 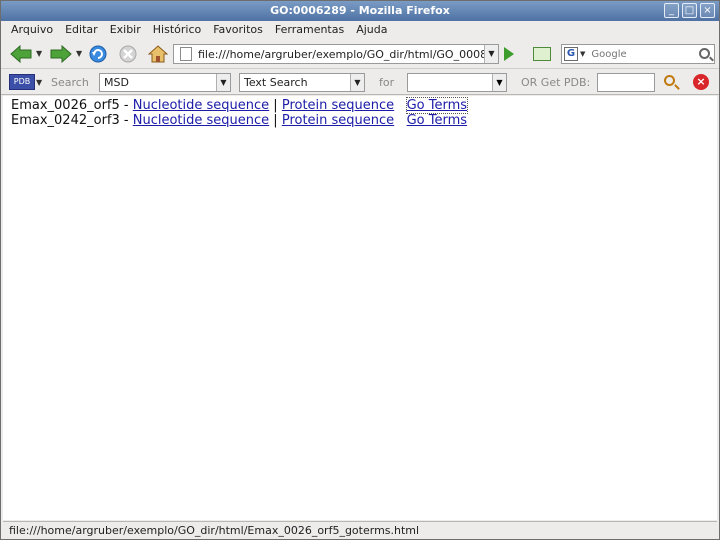 I want to click on menu-historico: Histórico, so click(x=177, y=30).